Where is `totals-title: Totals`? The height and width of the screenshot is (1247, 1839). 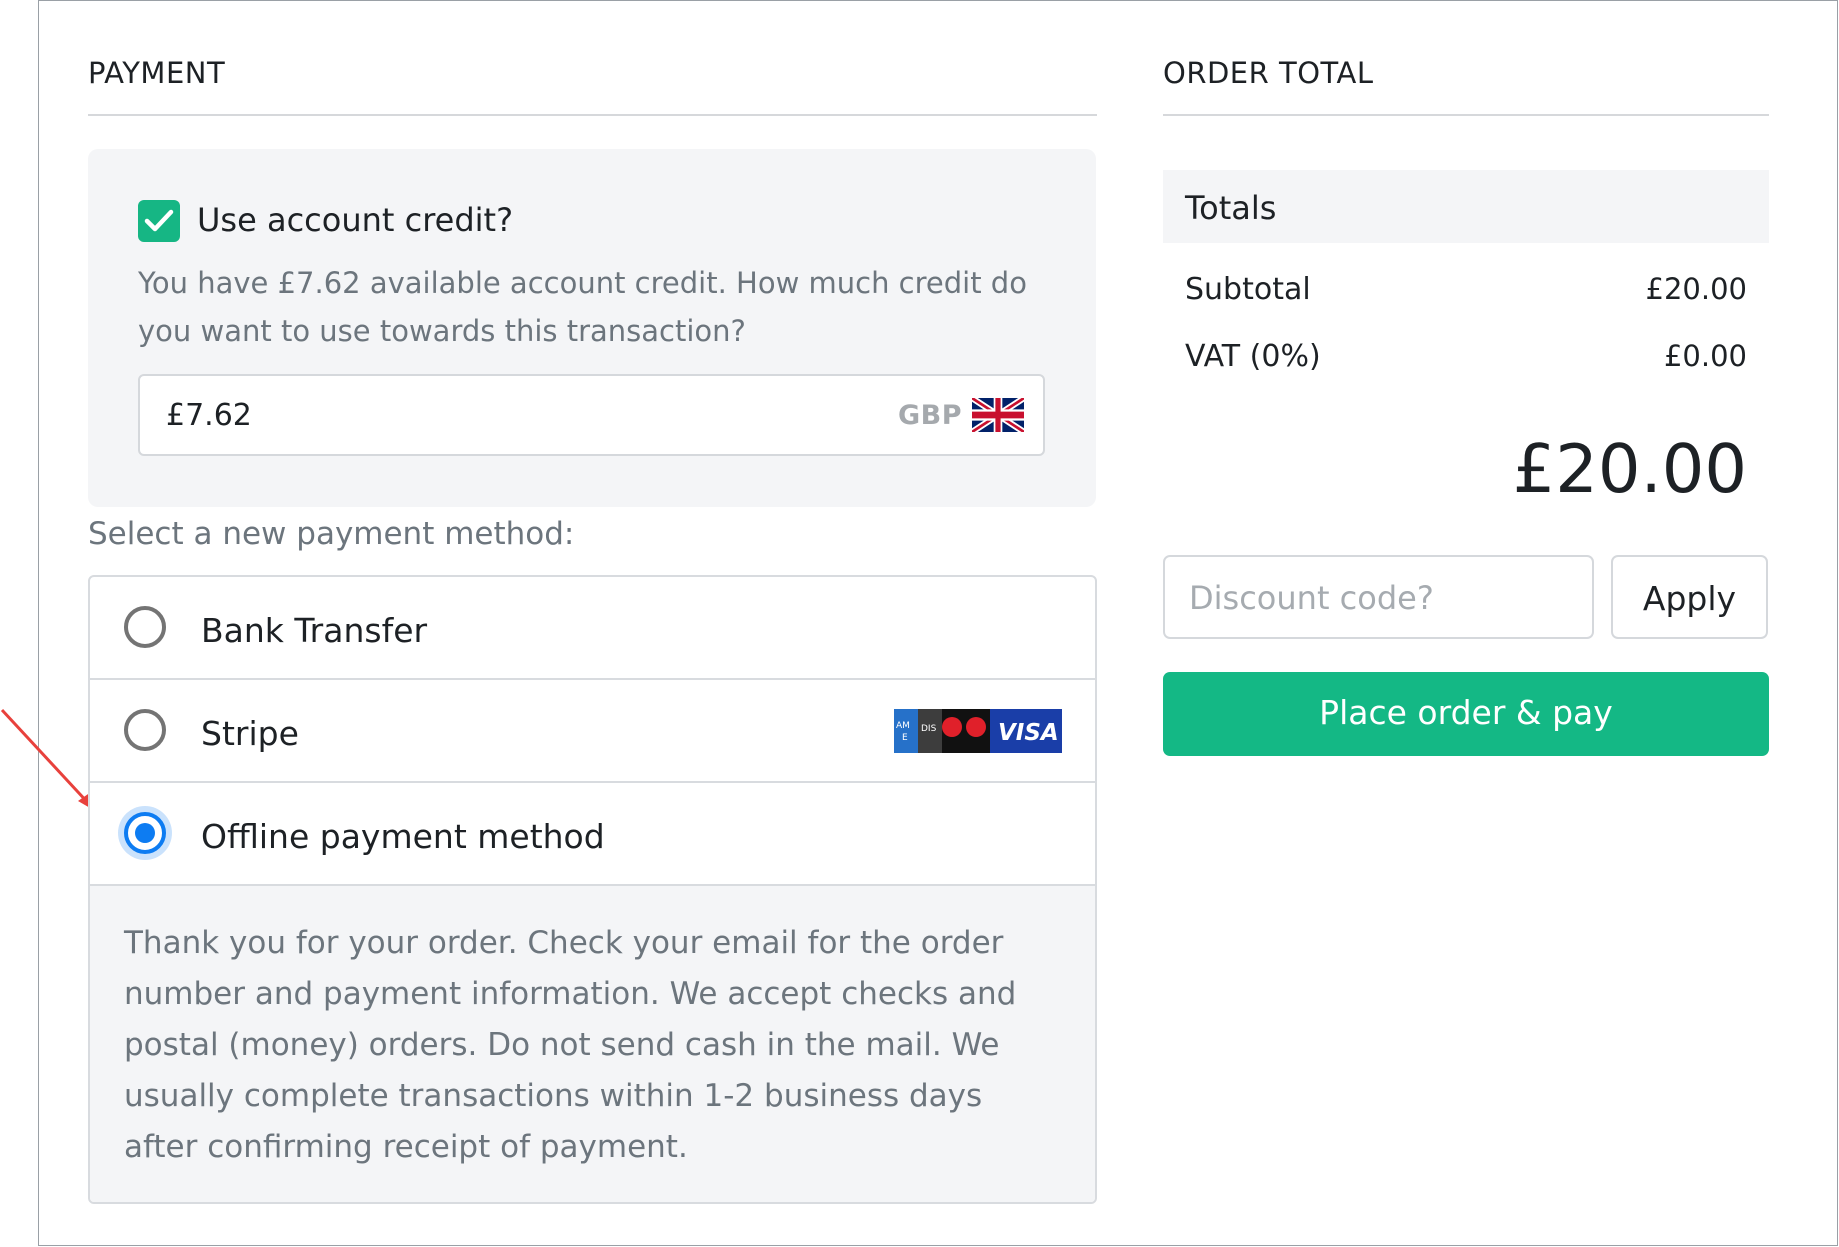
totals-title: Totals is located at coordinates (1231, 208).